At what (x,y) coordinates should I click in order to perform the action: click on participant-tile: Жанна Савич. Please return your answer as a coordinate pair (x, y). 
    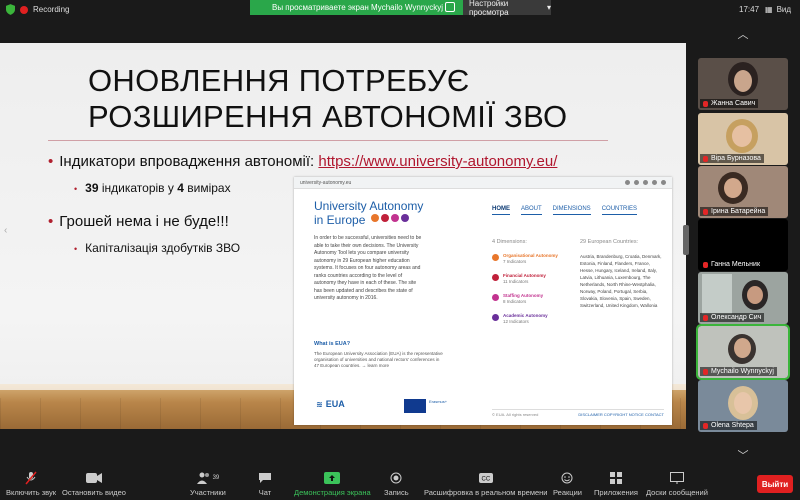
    Looking at the image, I should click on (743, 84).